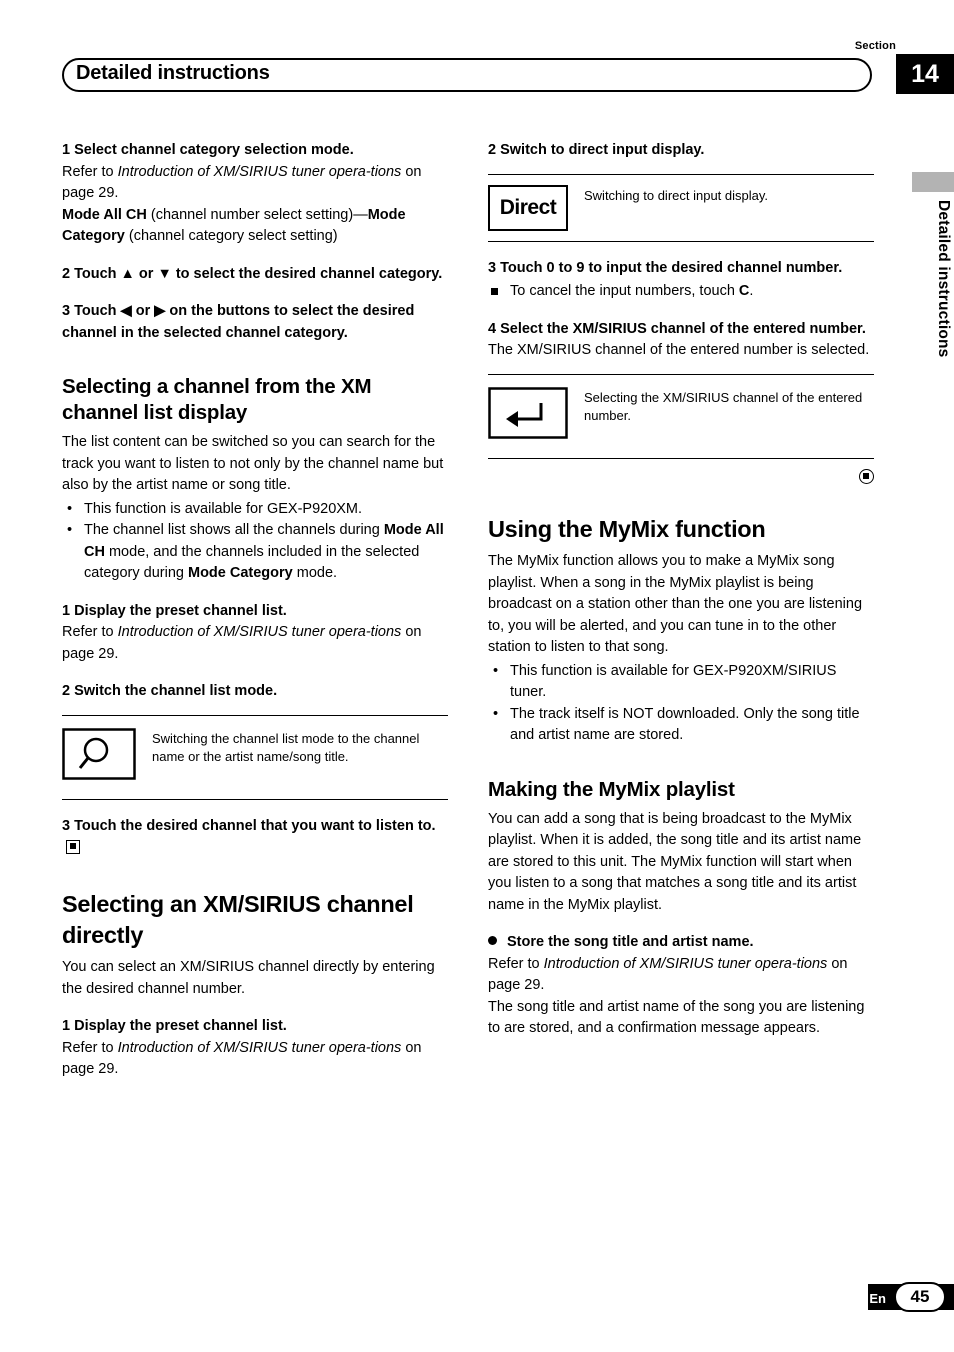 This screenshot has width=954, height=1352. Describe the element at coordinates (494, 291) in the screenshot. I see `square-bullet-icon` at that location.